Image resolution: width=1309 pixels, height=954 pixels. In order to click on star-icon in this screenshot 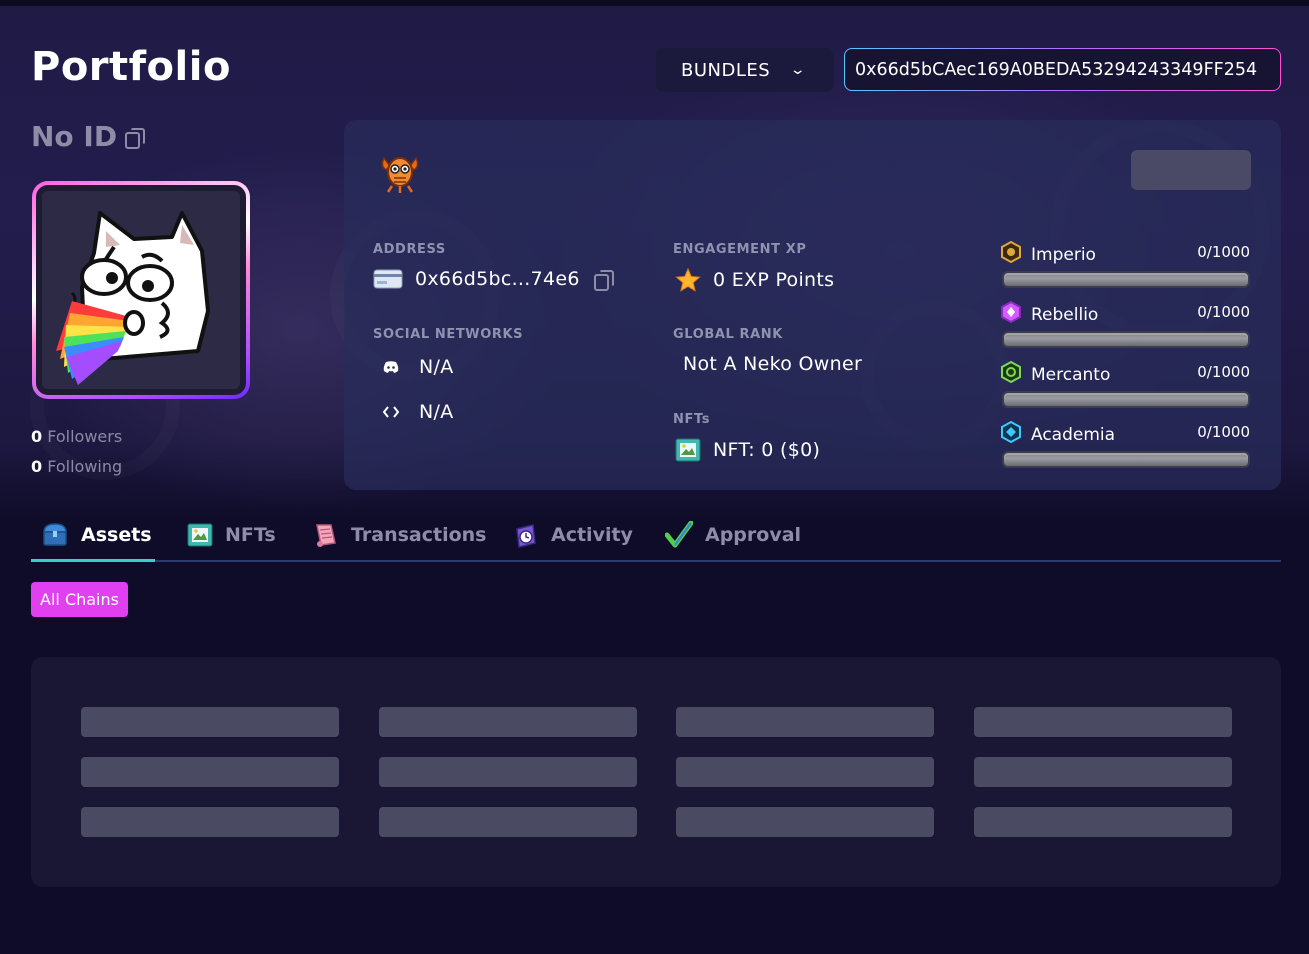, I will do `click(688, 280)`.